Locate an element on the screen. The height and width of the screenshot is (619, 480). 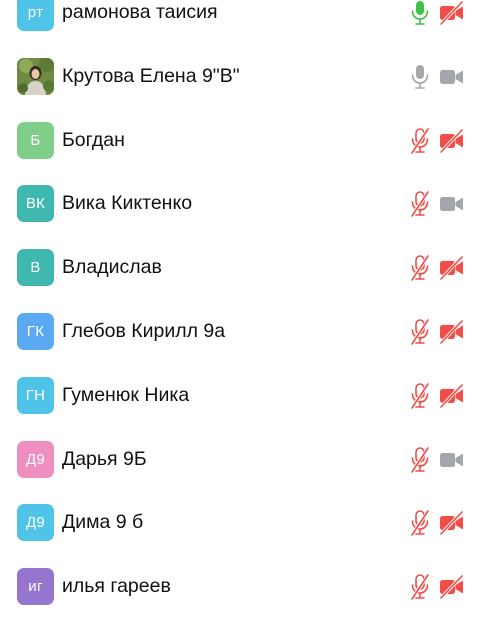
avatar is located at coordinates (35, 76).